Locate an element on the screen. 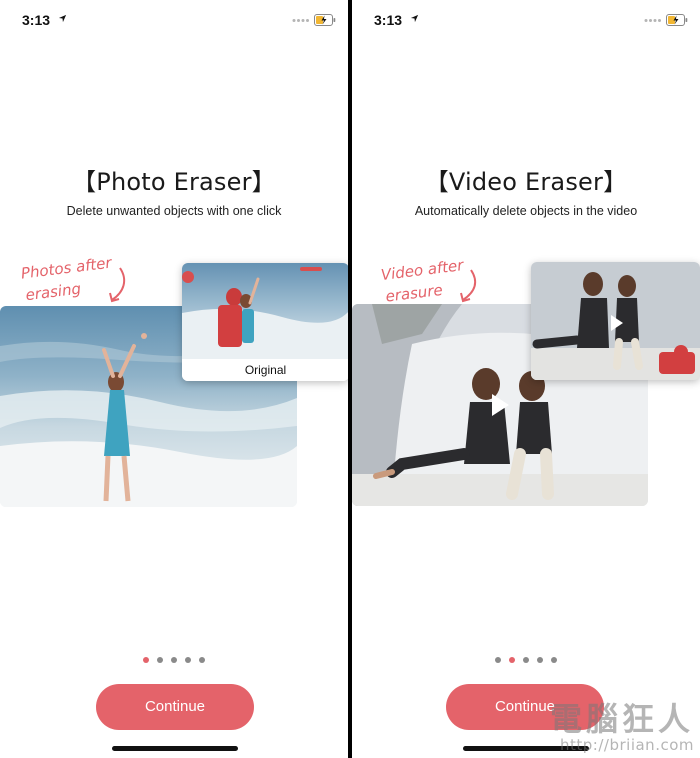  page-subtitle: Delete unwanted objects with one click is located at coordinates (174, 211).